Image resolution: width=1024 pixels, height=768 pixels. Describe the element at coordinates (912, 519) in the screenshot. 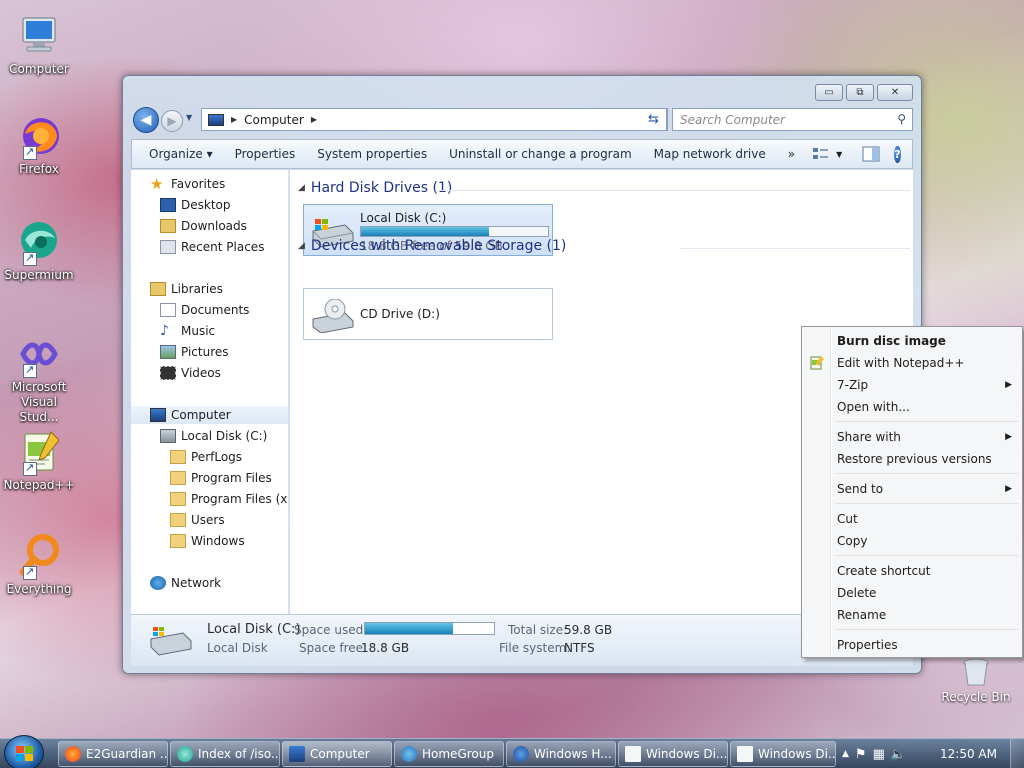

I see `menu-item-cut: Cut` at that location.